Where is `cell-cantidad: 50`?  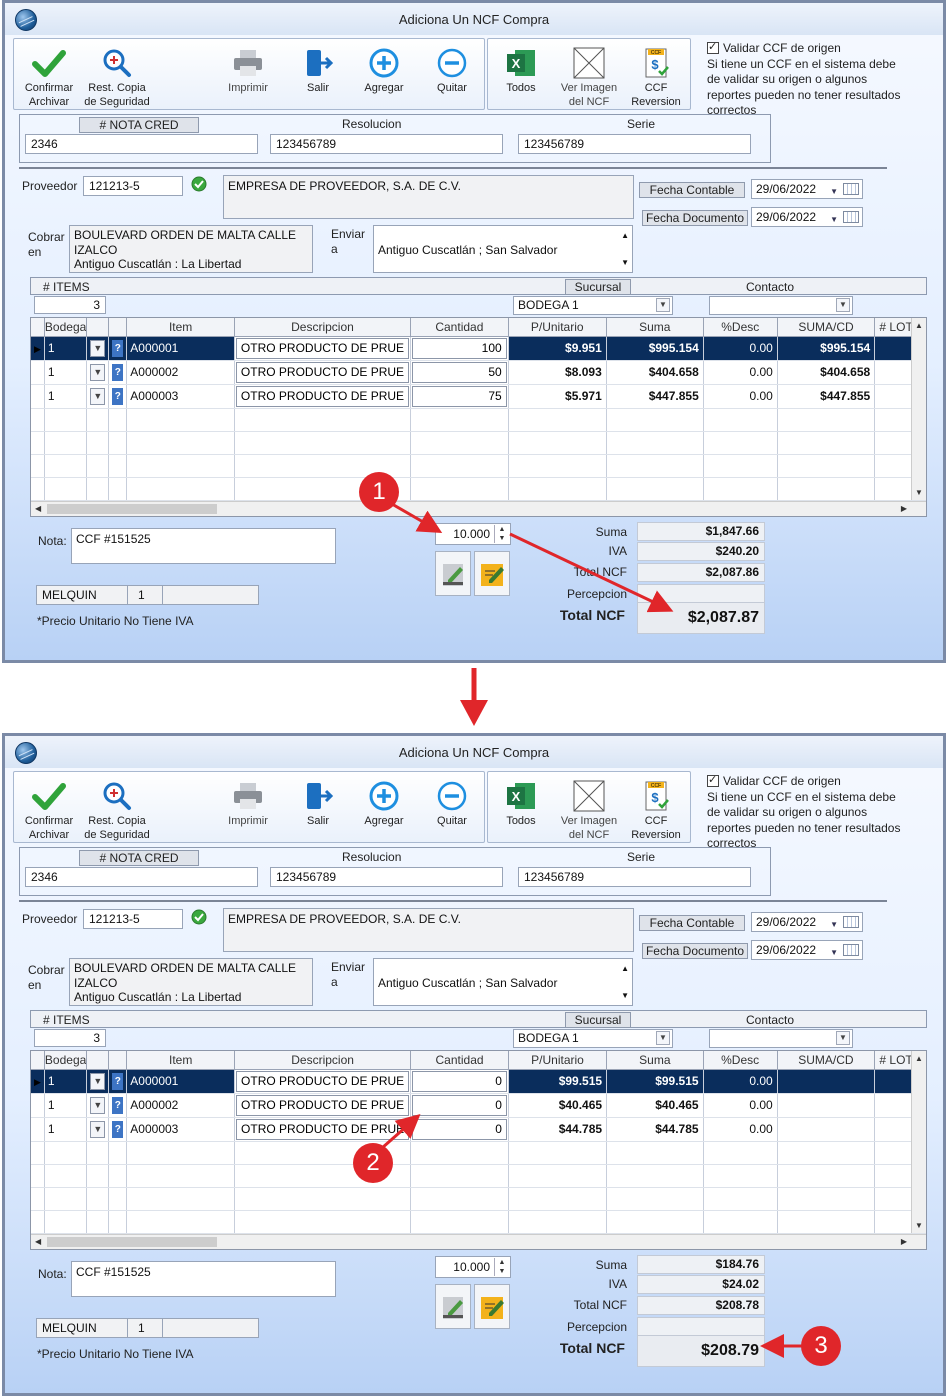
cell-cantidad: 50 is located at coordinates (459, 372).